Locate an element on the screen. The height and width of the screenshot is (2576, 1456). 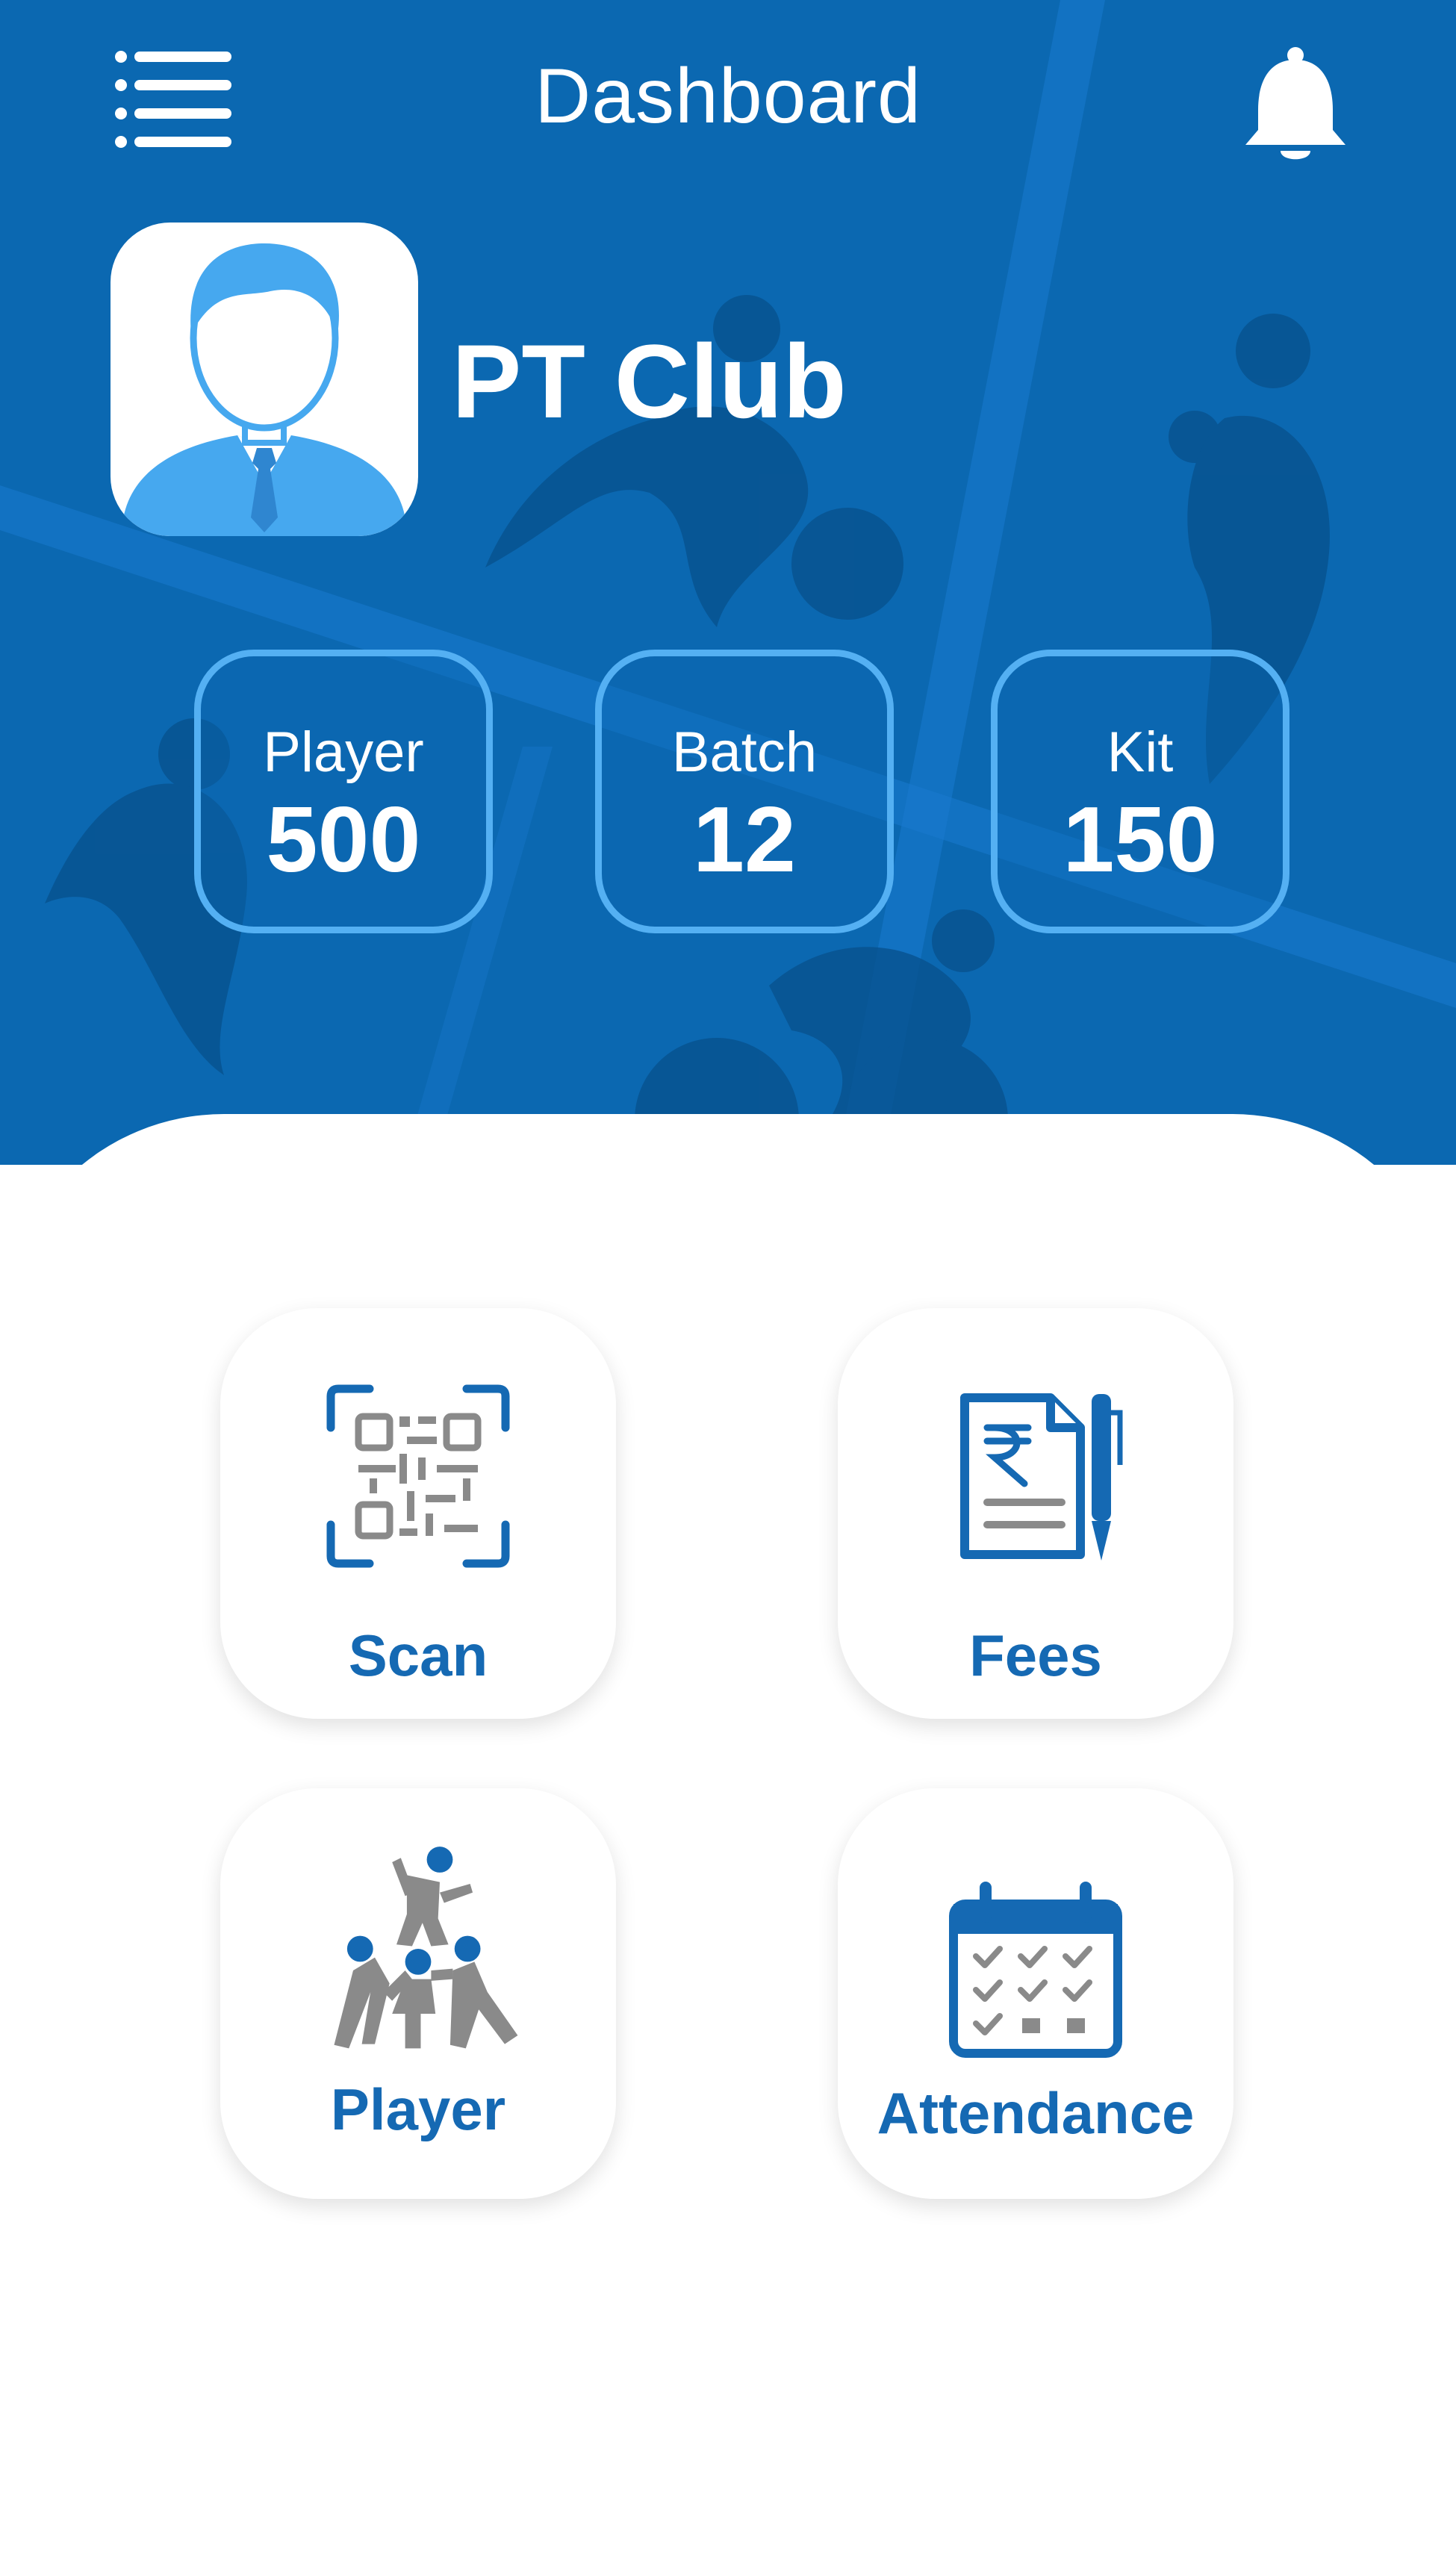
notifications-button is located at coordinates (1295, 106).